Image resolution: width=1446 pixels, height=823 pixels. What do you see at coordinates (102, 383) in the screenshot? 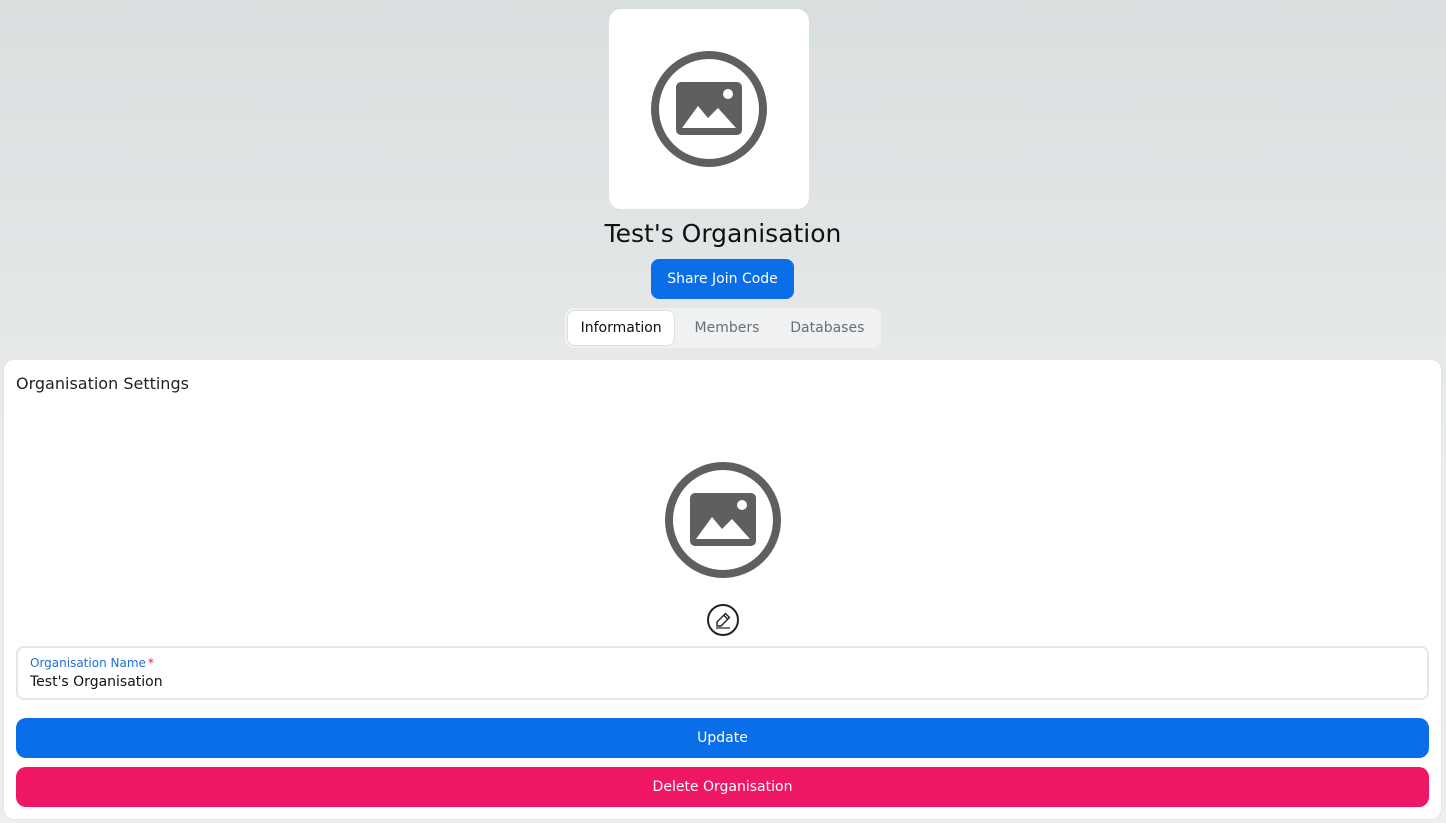
I see `settings-title: Organisation Settings` at bounding box center [102, 383].